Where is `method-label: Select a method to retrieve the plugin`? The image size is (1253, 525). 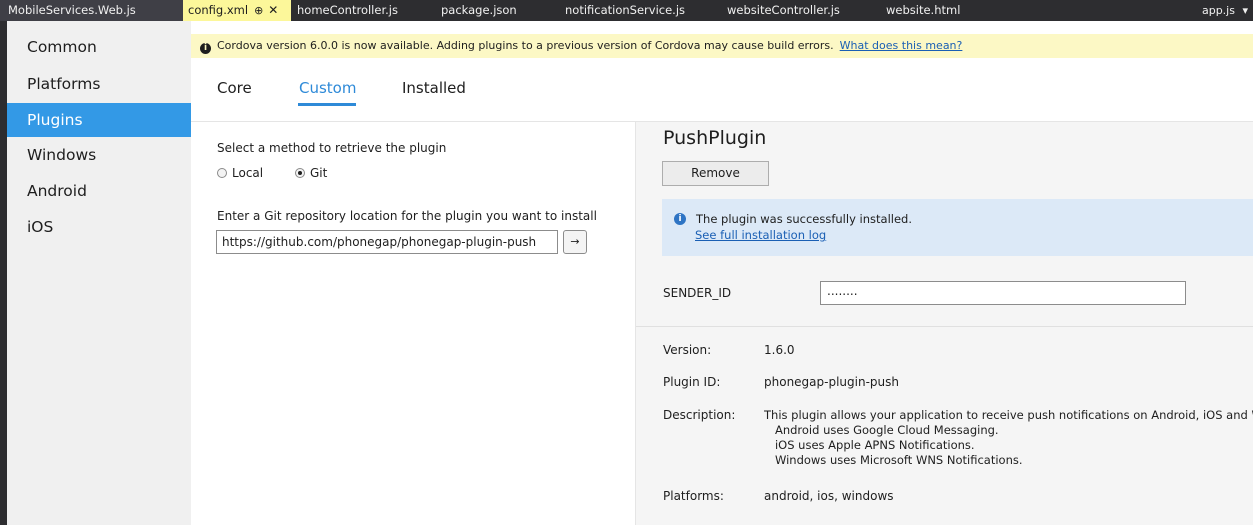 method-label: Select a method to retrieve the plugin is located at coordinates (332, 148).